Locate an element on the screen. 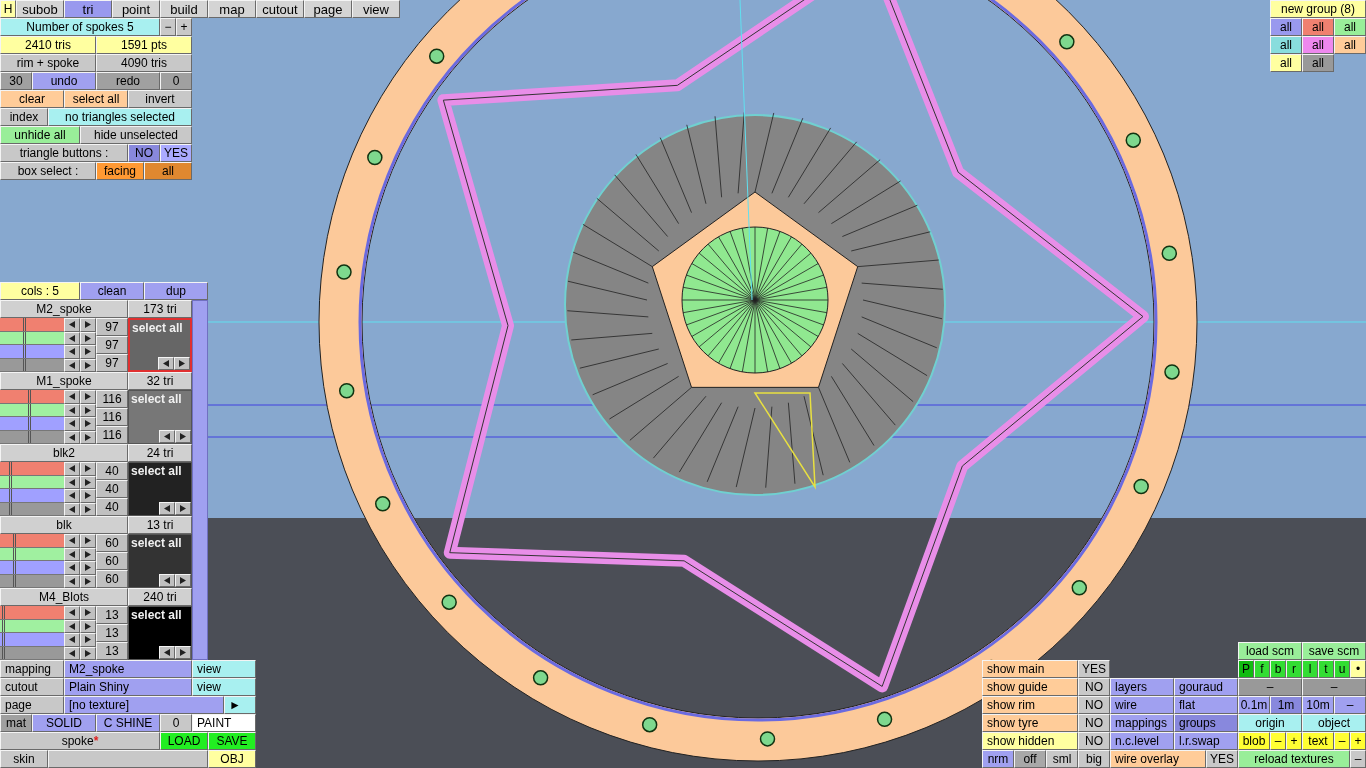  view-control-button: 10m is located at coordinates (1318, 705).